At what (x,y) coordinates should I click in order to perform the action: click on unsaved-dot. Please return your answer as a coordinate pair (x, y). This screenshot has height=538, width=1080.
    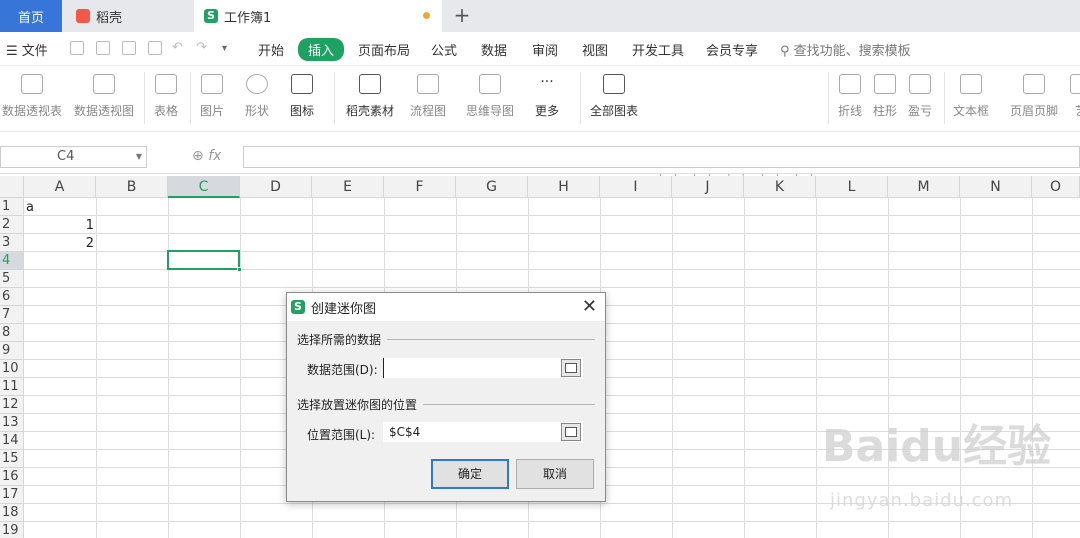
    Looking at the image, I should click on (426, 15).